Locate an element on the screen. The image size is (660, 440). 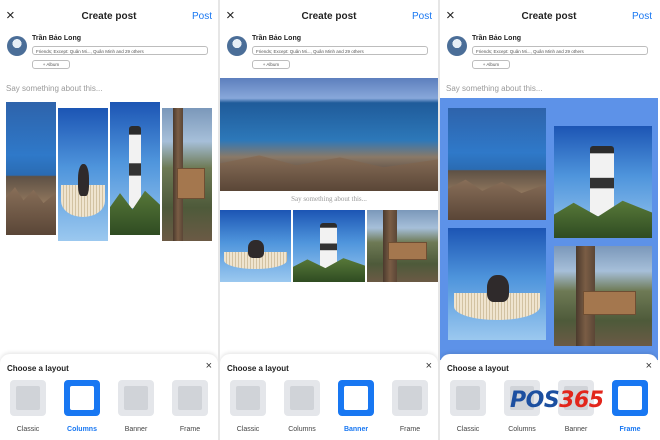
watermark-prefix: POS is located at coordinates (535, 400).